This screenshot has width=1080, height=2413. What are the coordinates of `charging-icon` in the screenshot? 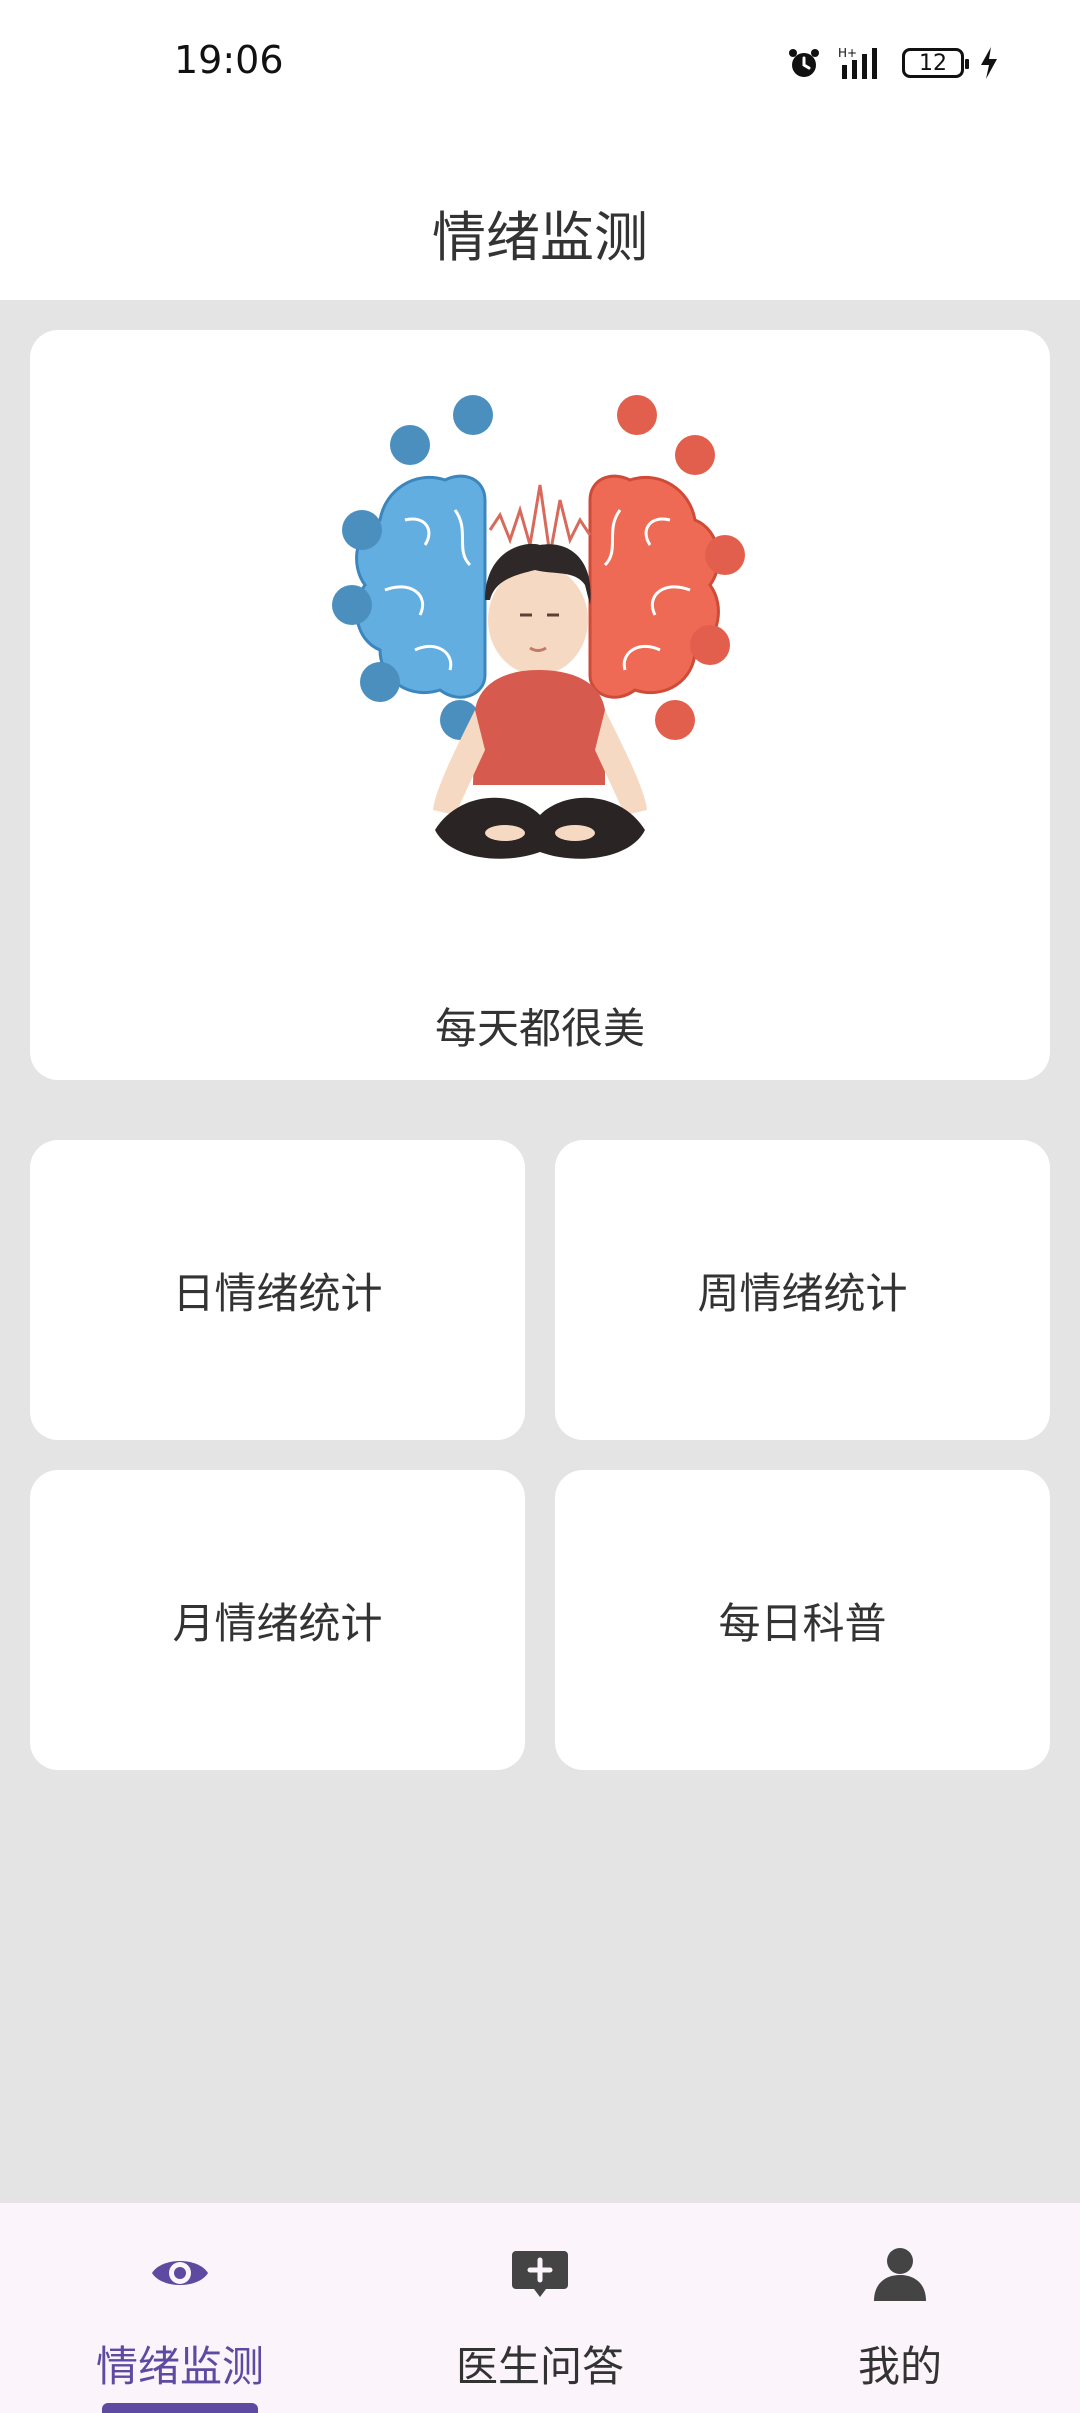 It's located at (989, 63).